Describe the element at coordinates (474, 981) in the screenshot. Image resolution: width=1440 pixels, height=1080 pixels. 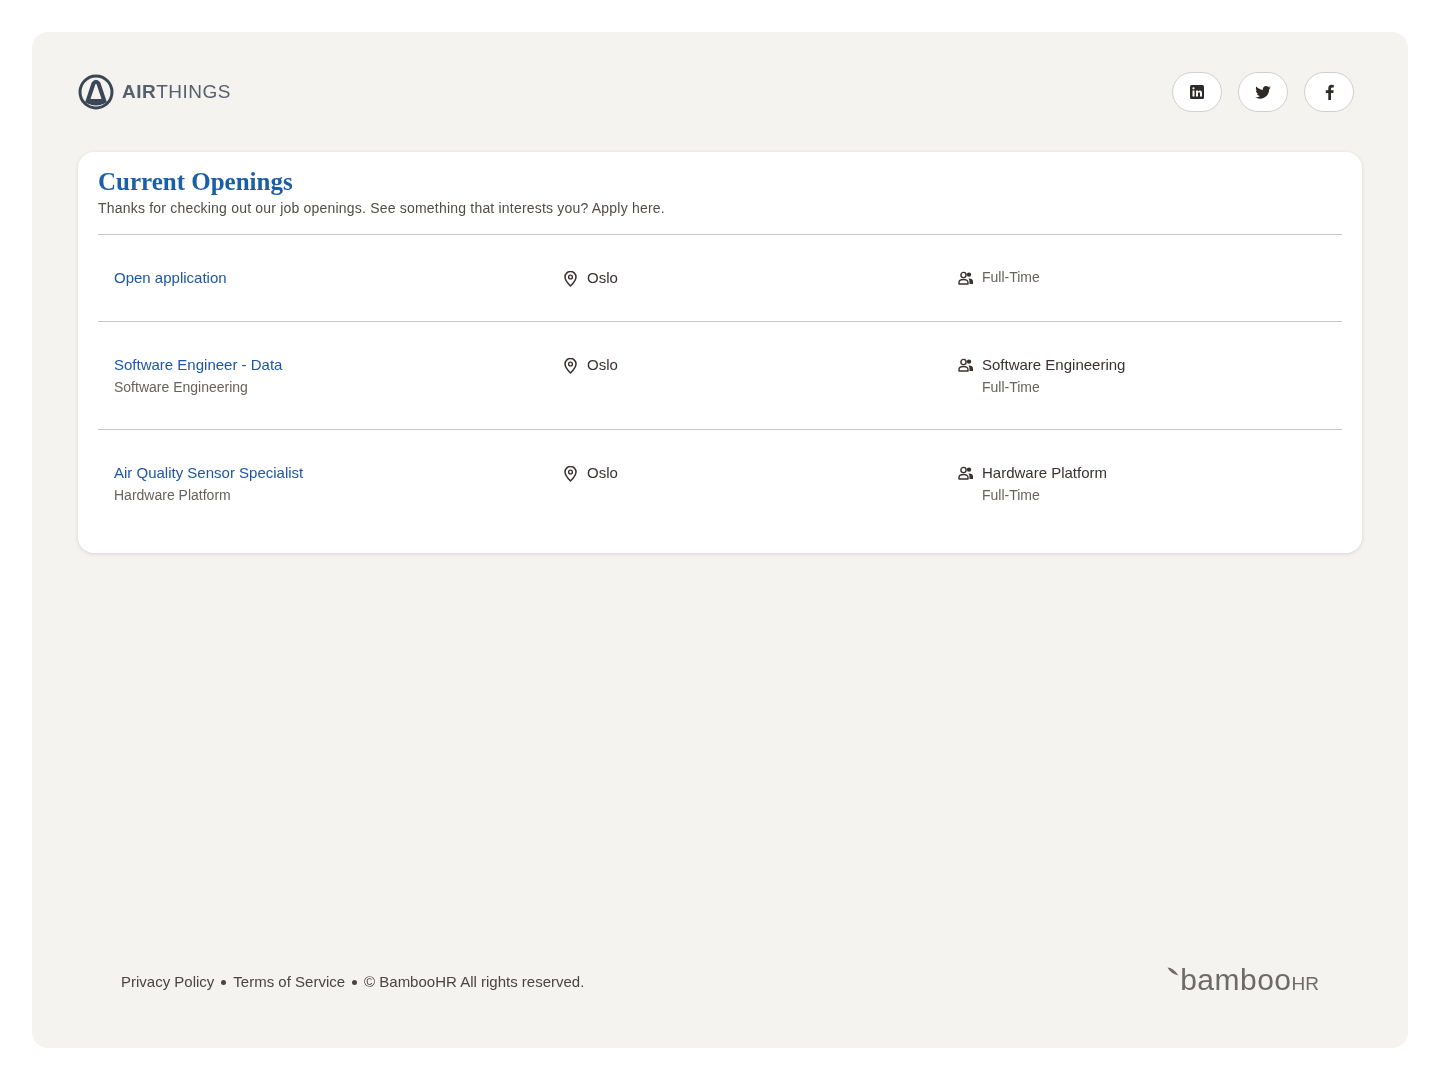
I see `copyright-text: © BambooHR All rights reserved.` at that location.